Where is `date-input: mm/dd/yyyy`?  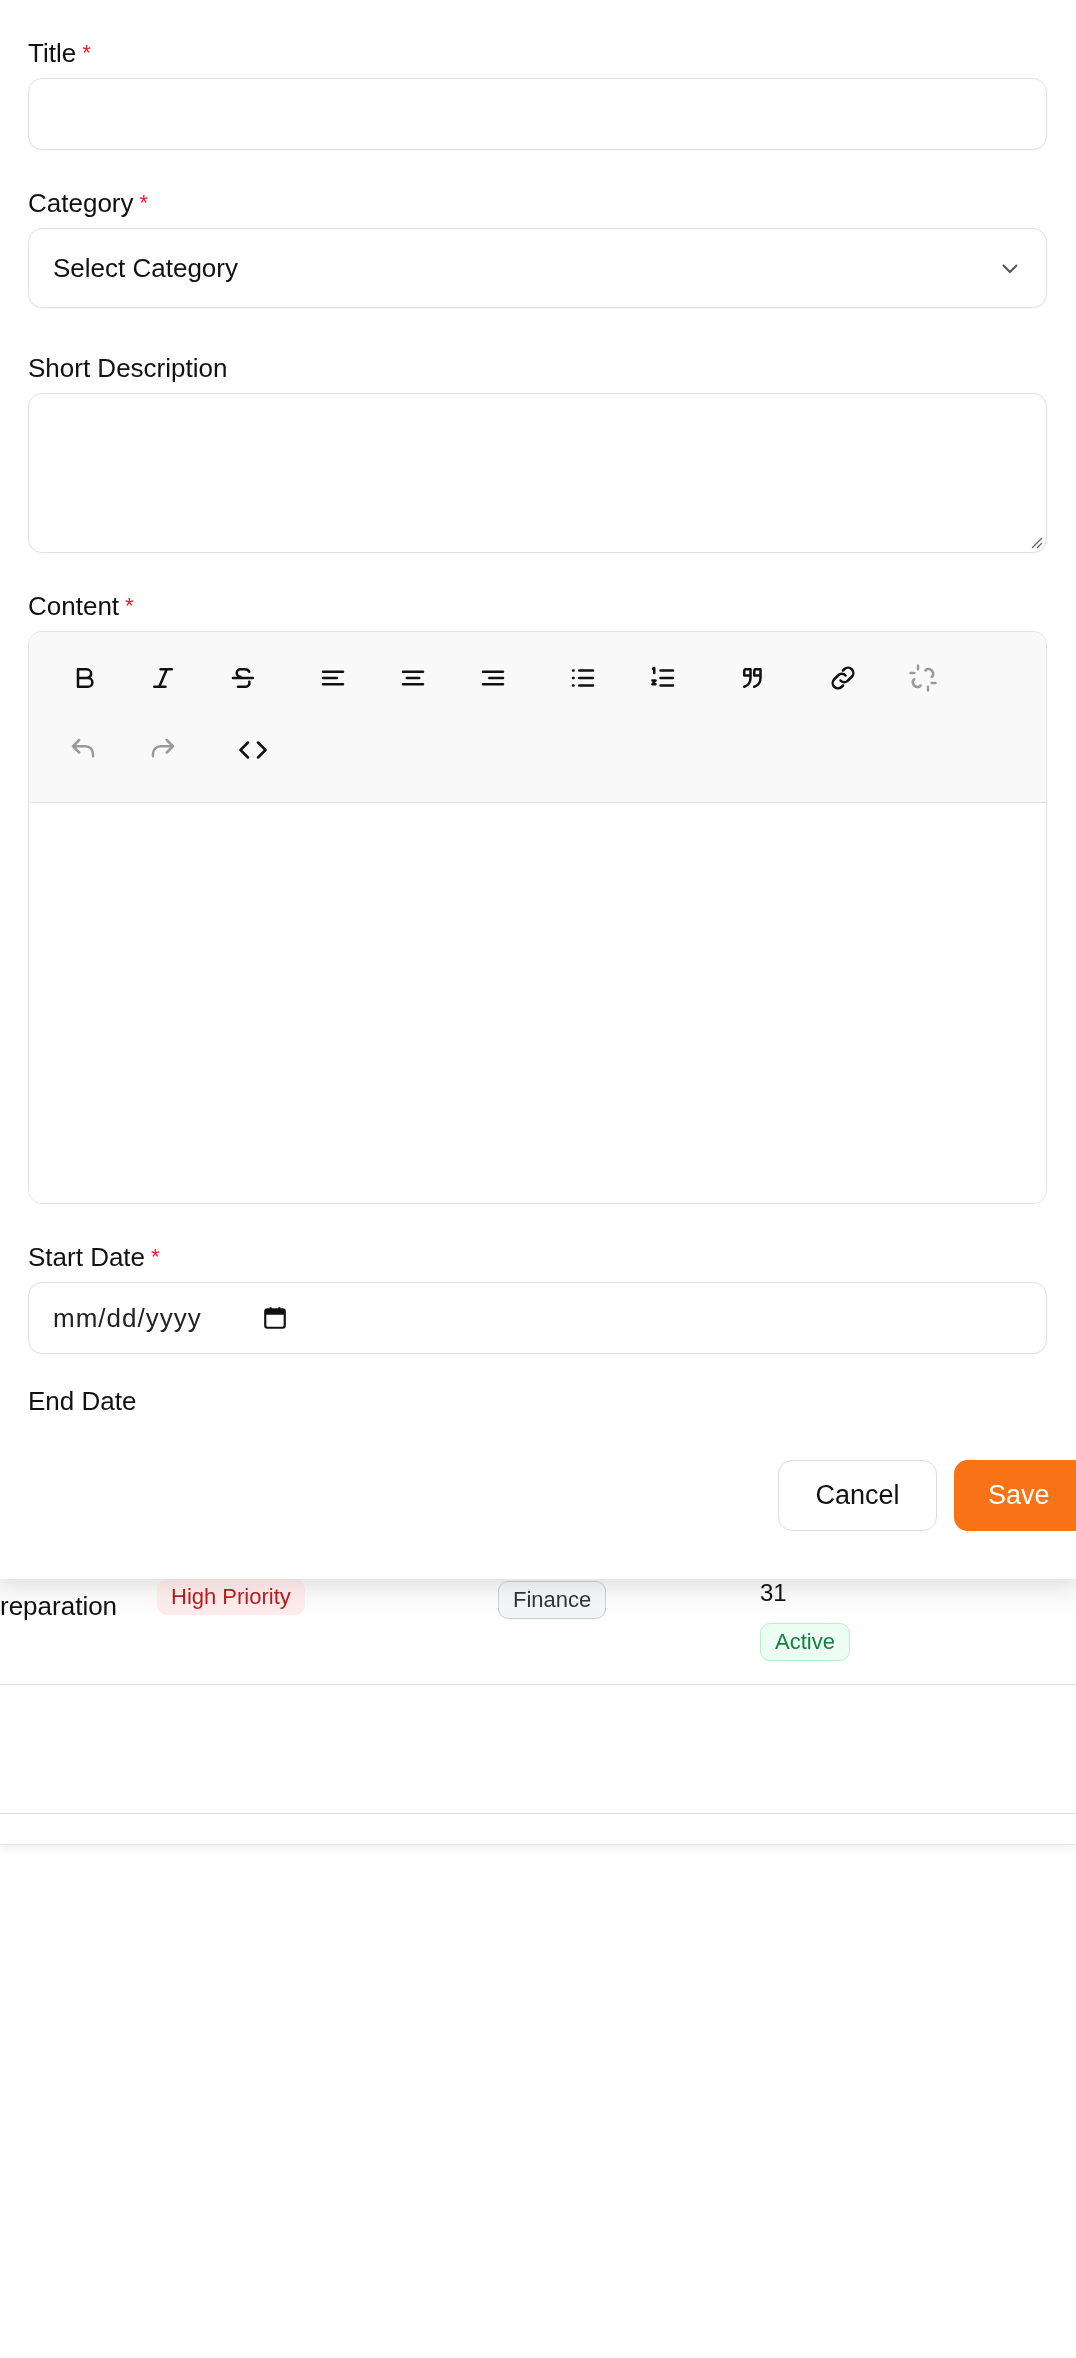
date-input: mm/dd/yyyy is located at coordinates (537, 1318).